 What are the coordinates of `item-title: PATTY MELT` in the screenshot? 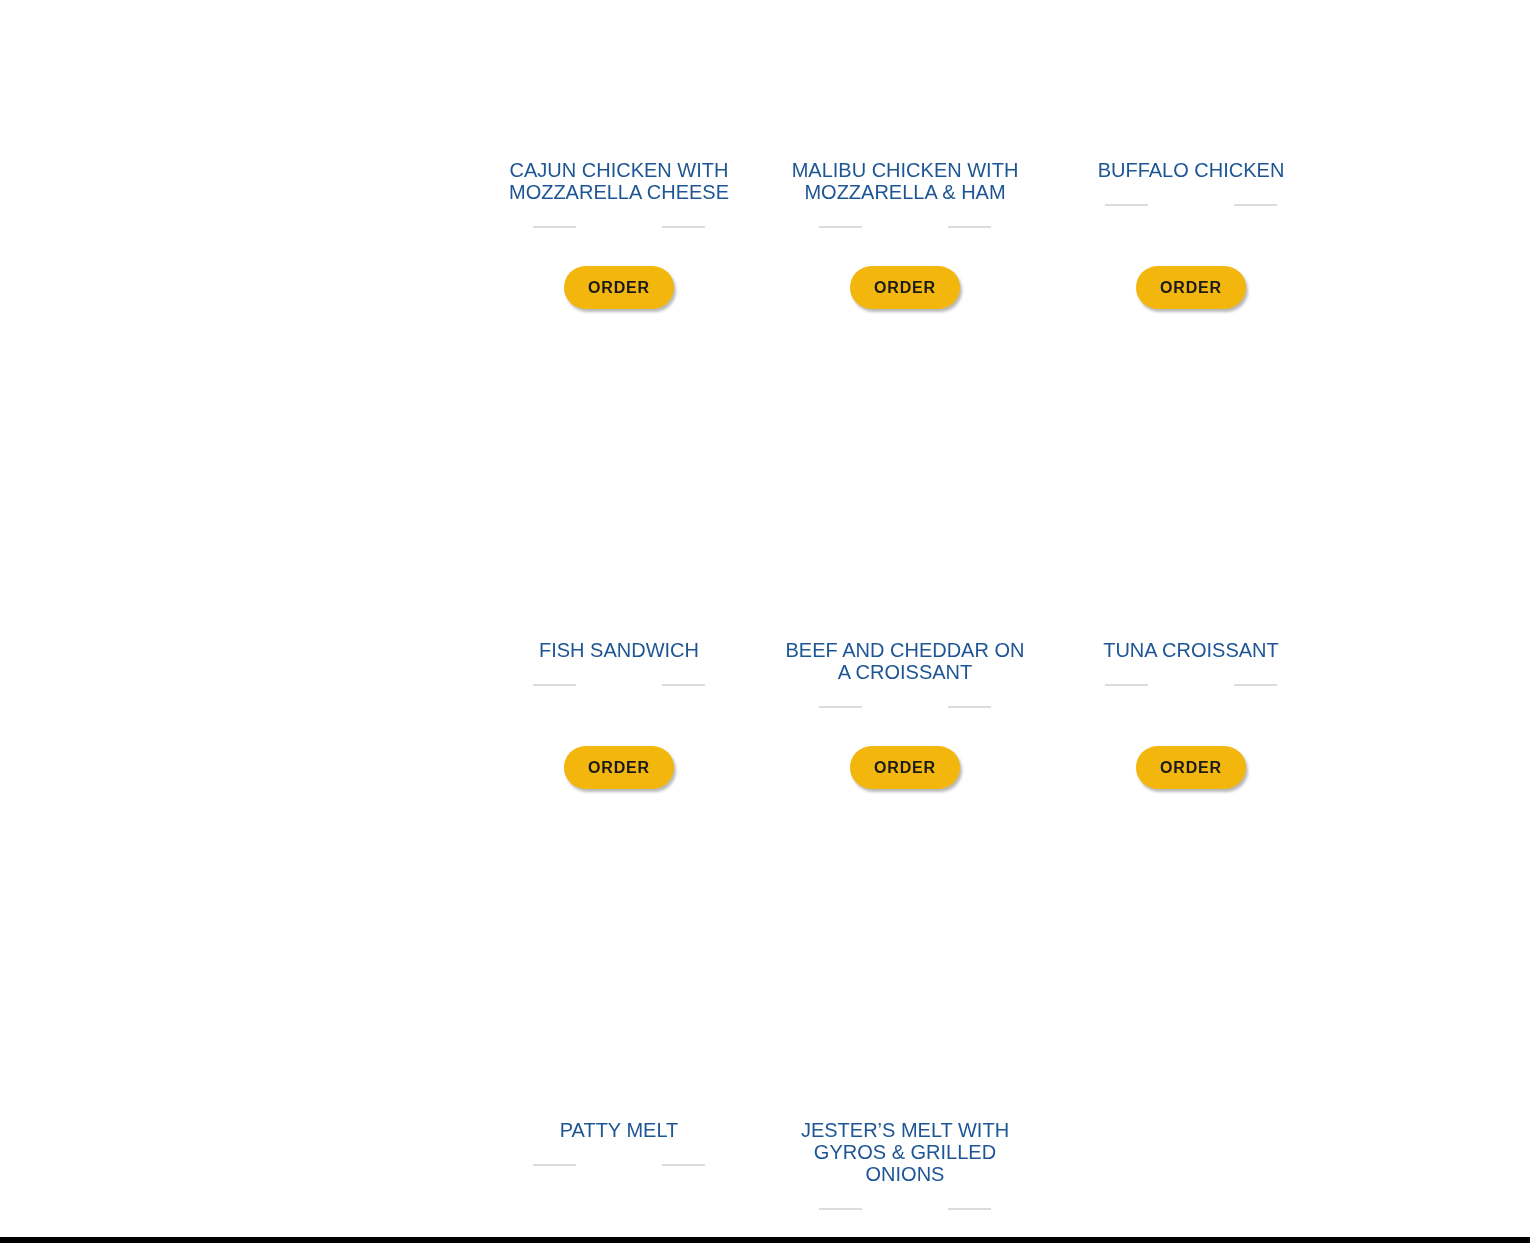 It's located at (619, 1130).